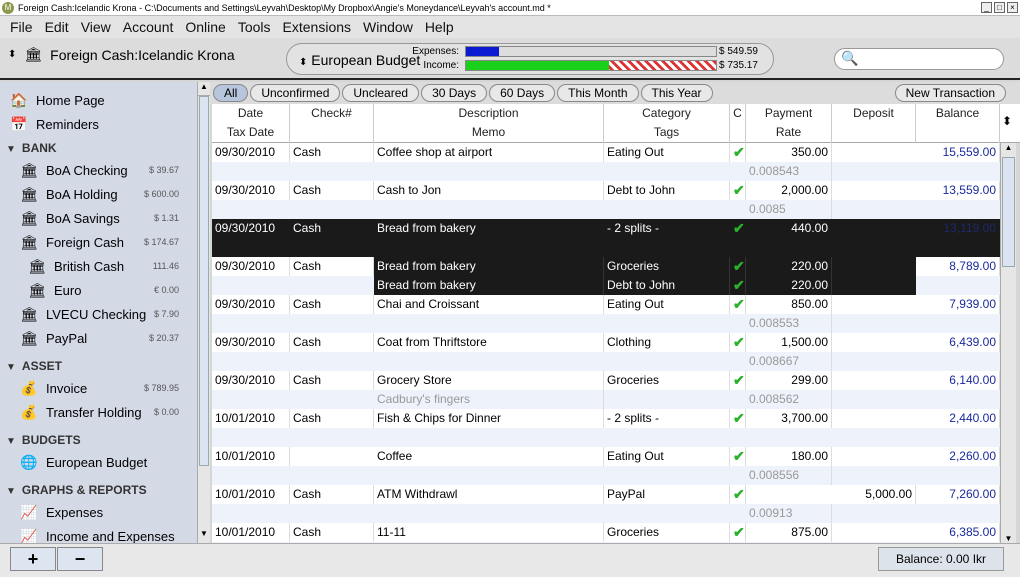 The image size is (1020, 577). I want to click on new-transaction-button: New Transaction, so click(950, 93).